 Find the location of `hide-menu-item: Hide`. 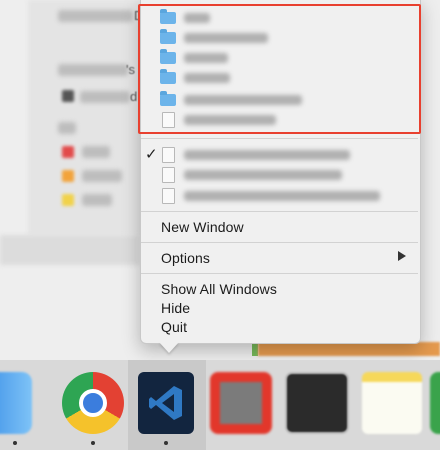

hide-menu-item: Hide is located at coordinates (175, 308).